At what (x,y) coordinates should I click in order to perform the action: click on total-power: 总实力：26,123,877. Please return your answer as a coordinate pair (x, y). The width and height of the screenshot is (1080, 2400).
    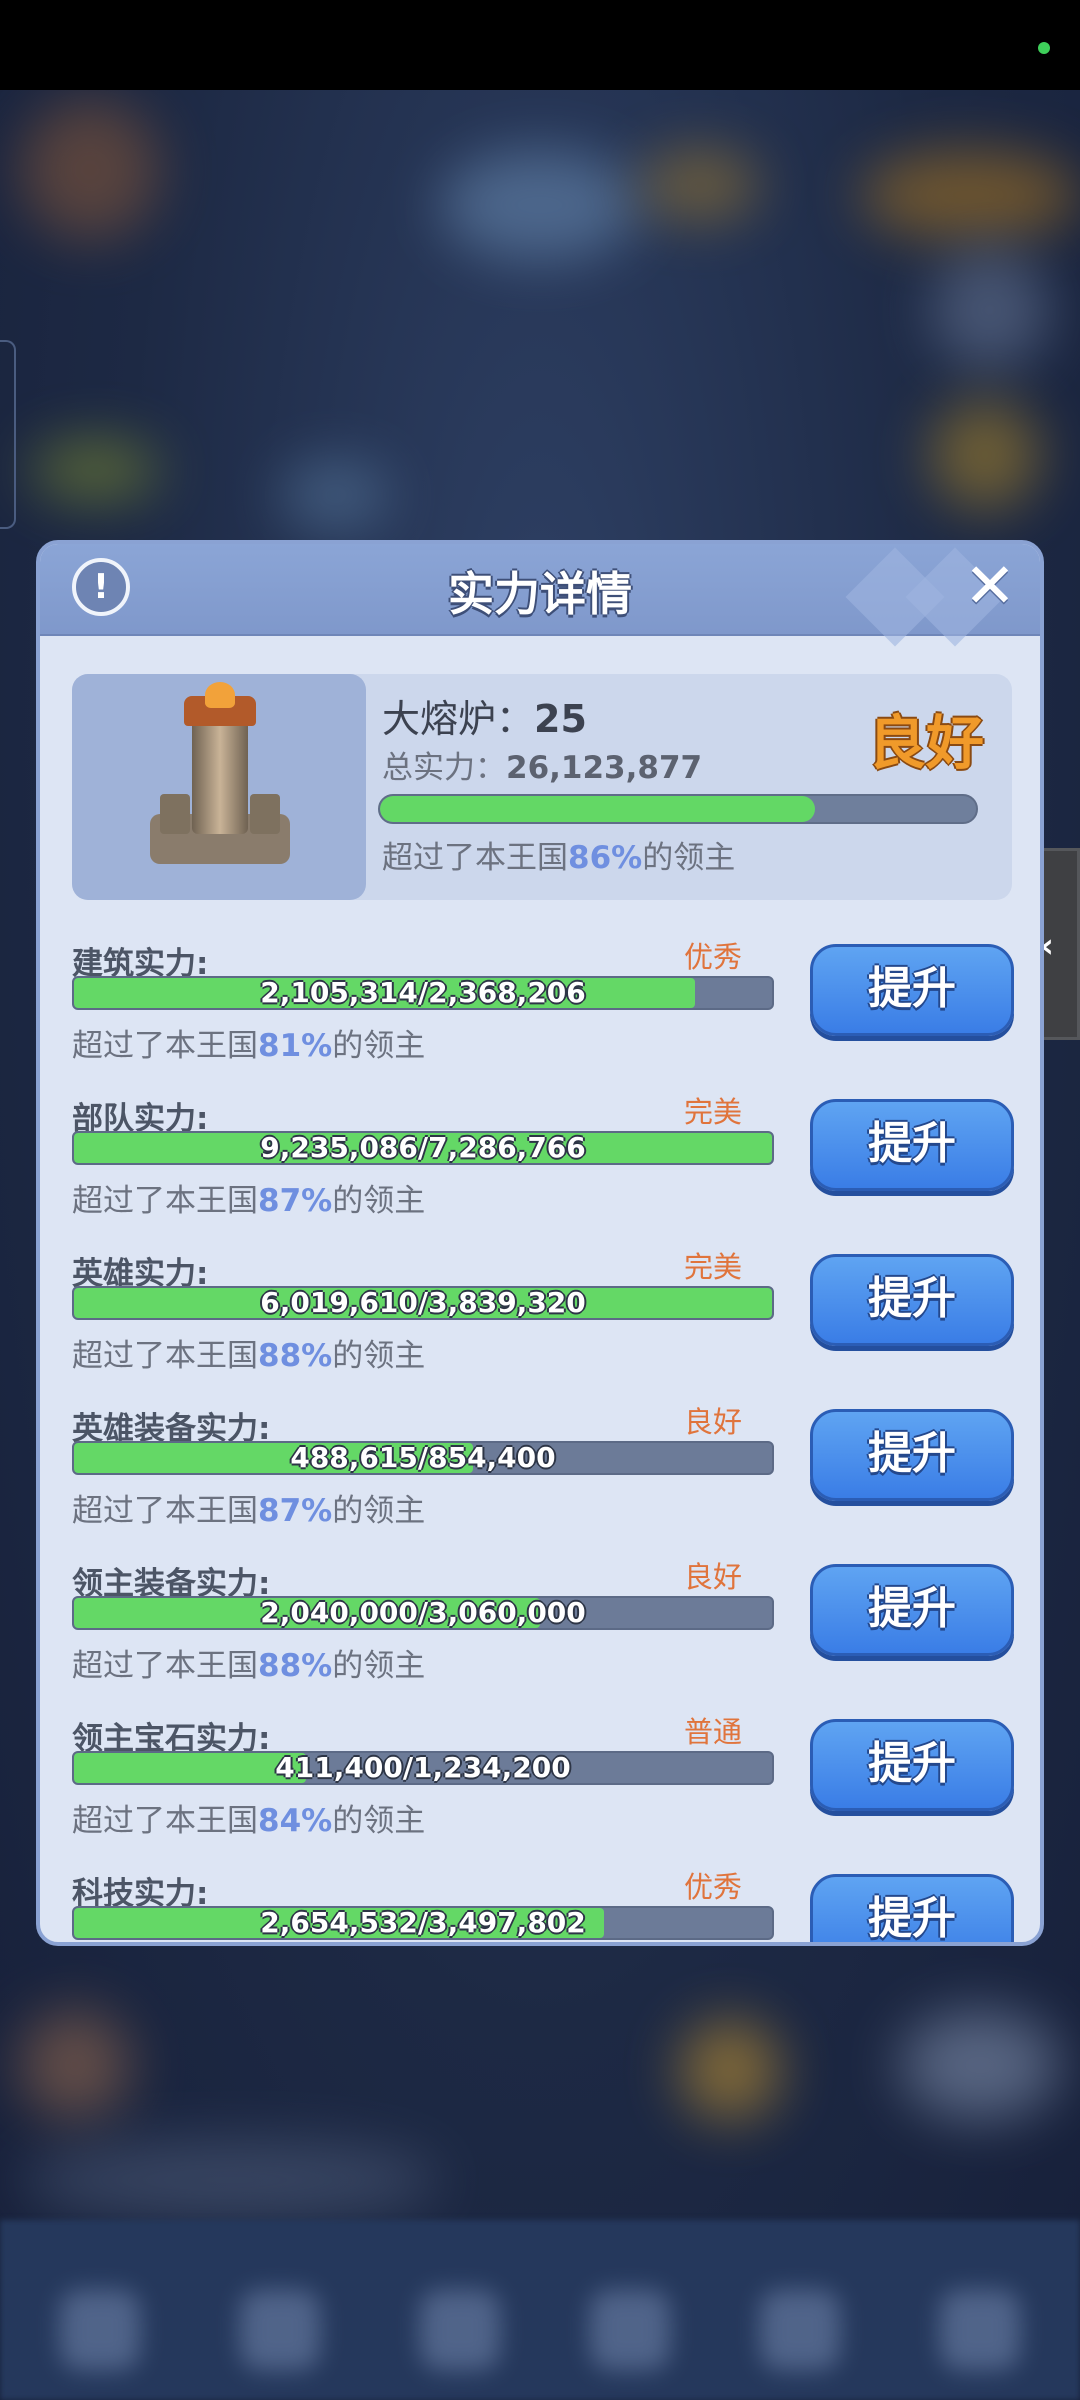
    Looking at the image, I should click on (542, 764).